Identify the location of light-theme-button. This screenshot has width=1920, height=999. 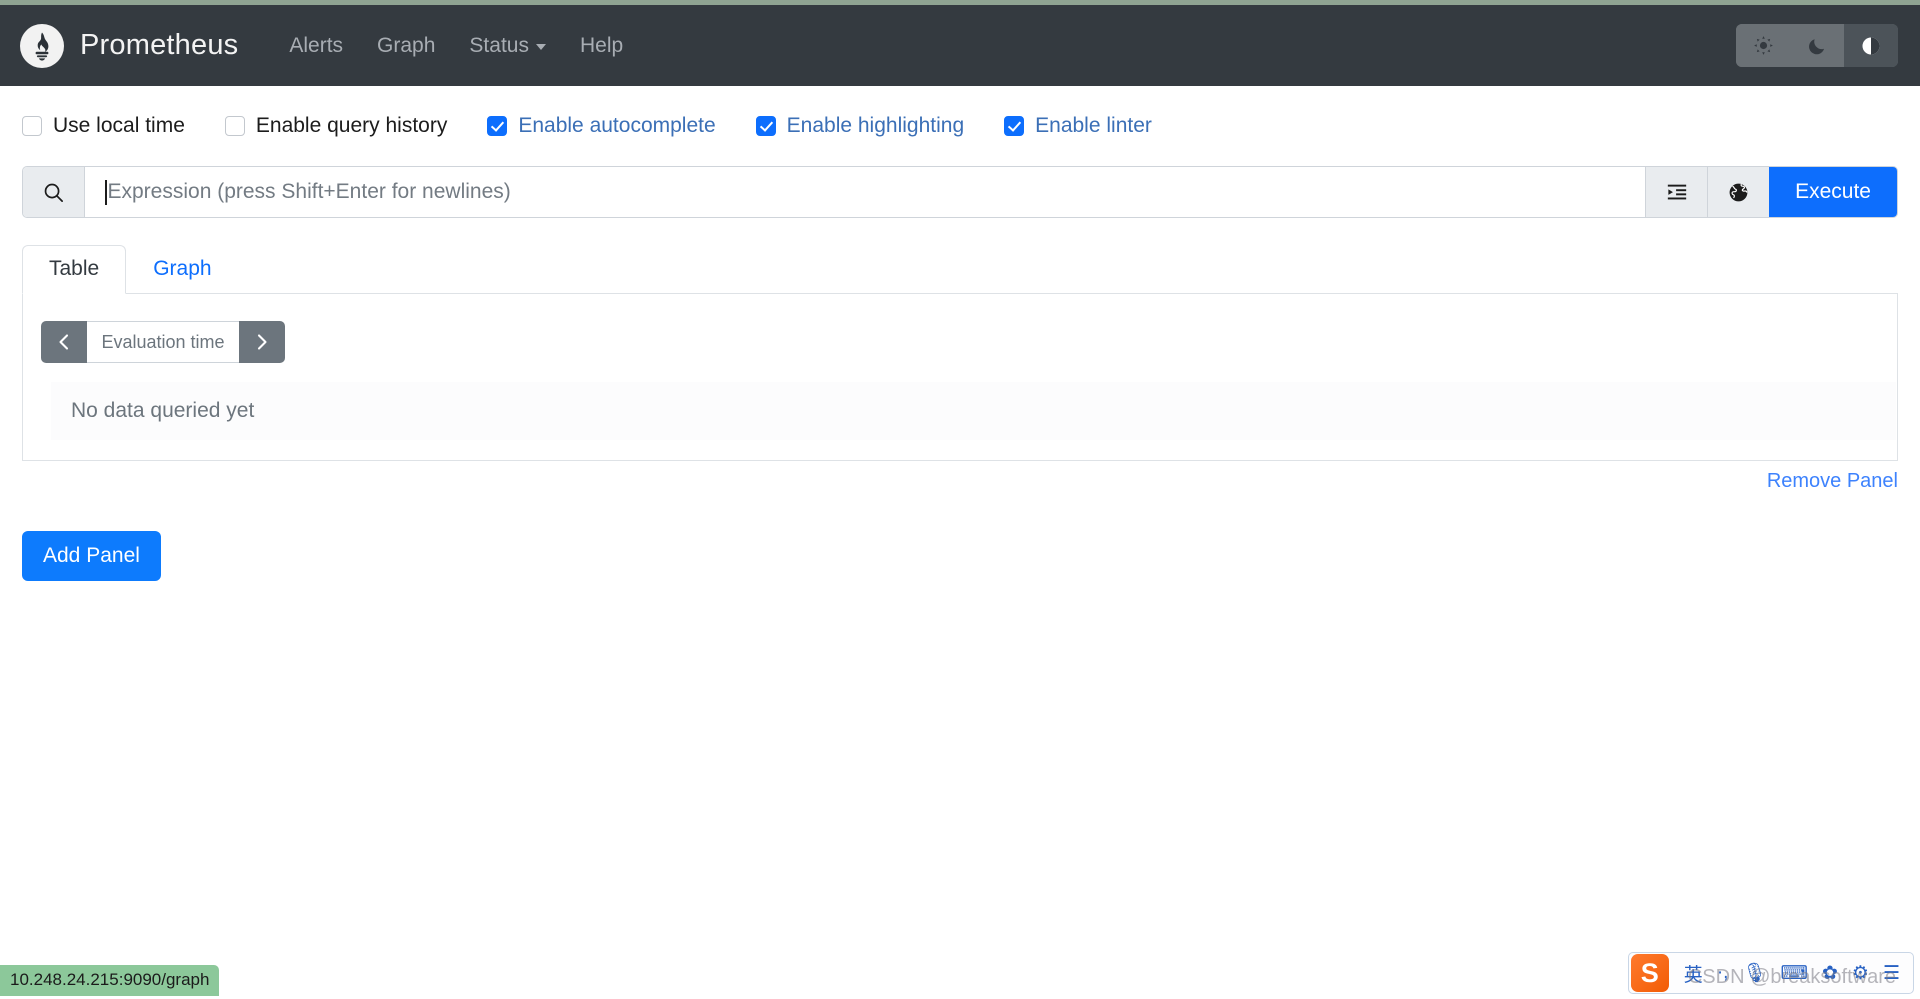
(1763, 45).